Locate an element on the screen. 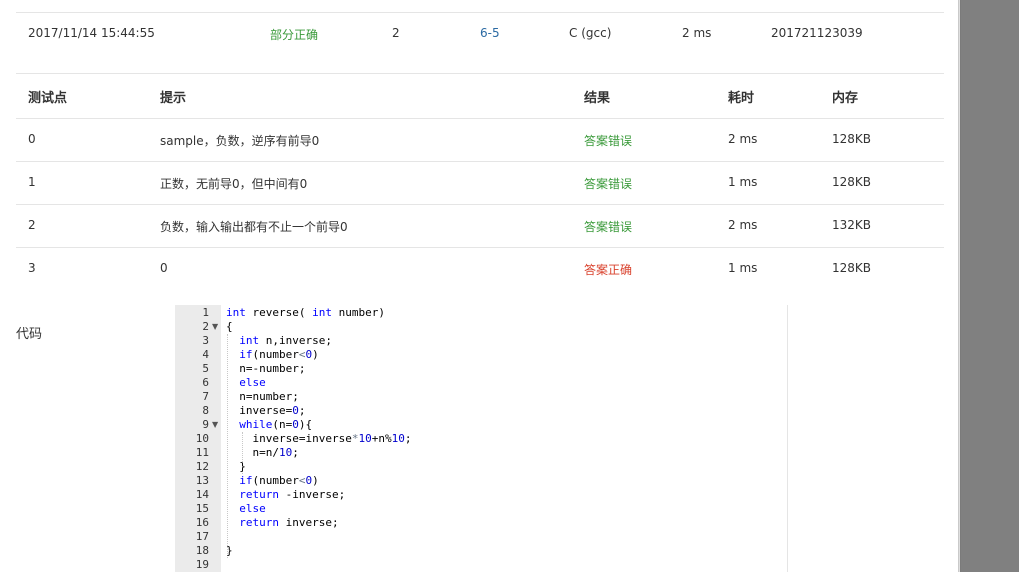 The image size is (1019, 572). code-line: n=-number; is located at coordinates (266, 368).